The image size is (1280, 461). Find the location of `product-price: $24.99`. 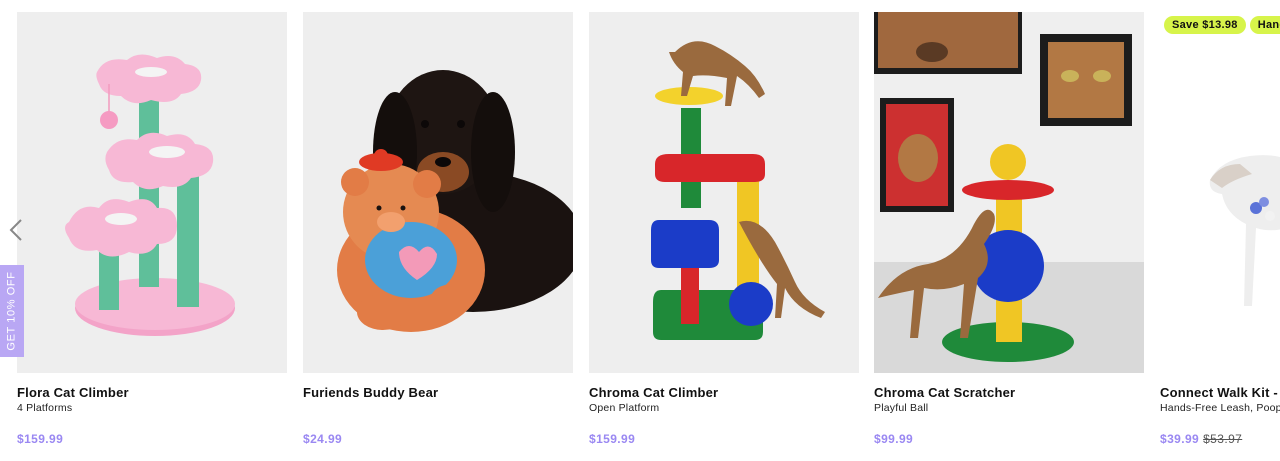

product-price: $24.99 is located at coordinates (323, 439).